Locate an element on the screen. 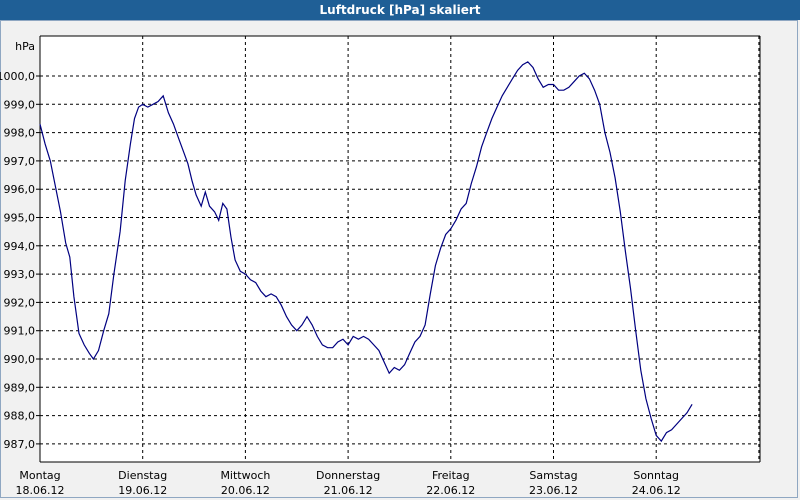 The image size is (800, 500). y-axis-unit-label: hPa is located at coordinates (25, 46).